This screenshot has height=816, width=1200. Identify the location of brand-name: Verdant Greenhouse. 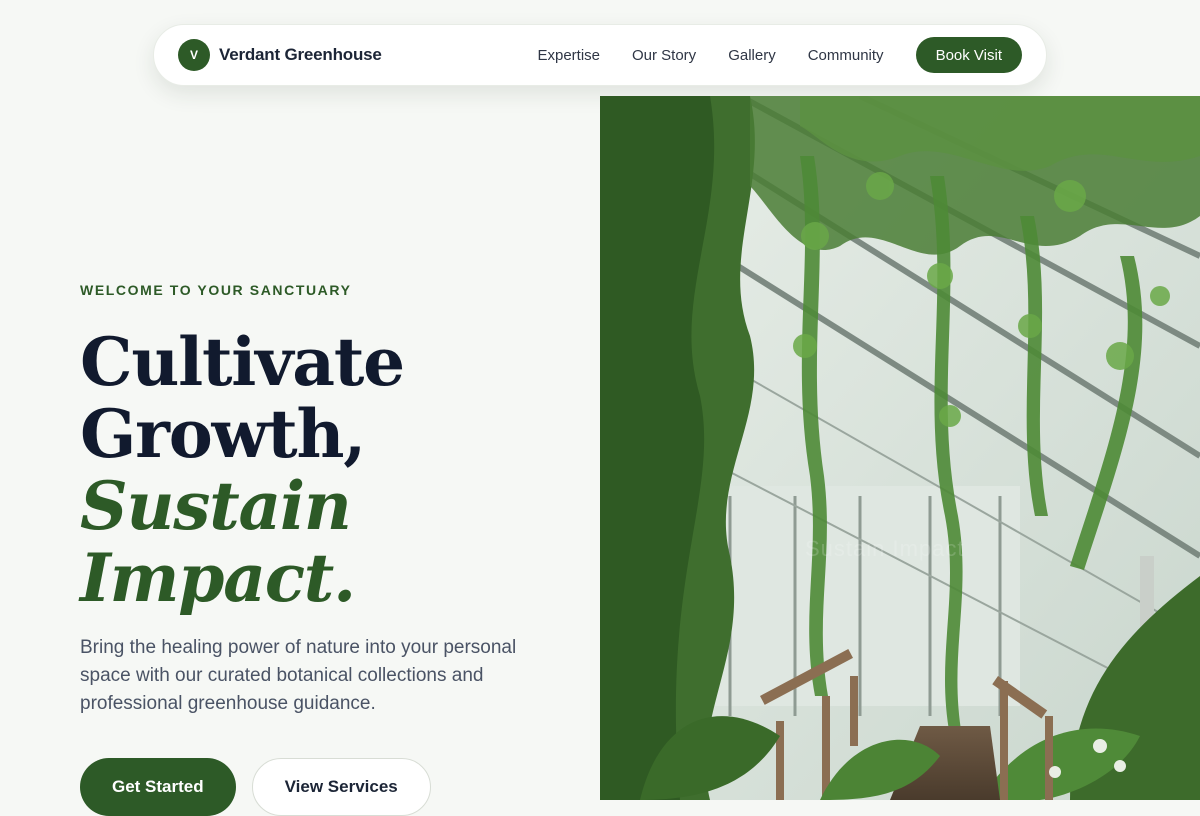
(300, 54).